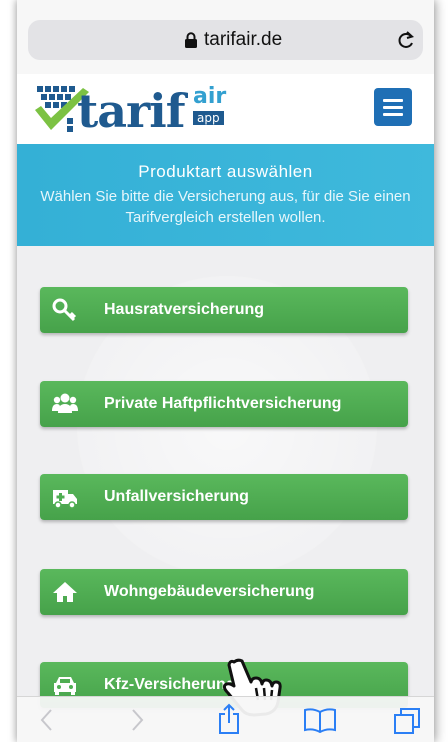  What do you see at coordinates (65, 499) in the screenshot?
I see `ambulance-icon` at bounding box center [65, 499].